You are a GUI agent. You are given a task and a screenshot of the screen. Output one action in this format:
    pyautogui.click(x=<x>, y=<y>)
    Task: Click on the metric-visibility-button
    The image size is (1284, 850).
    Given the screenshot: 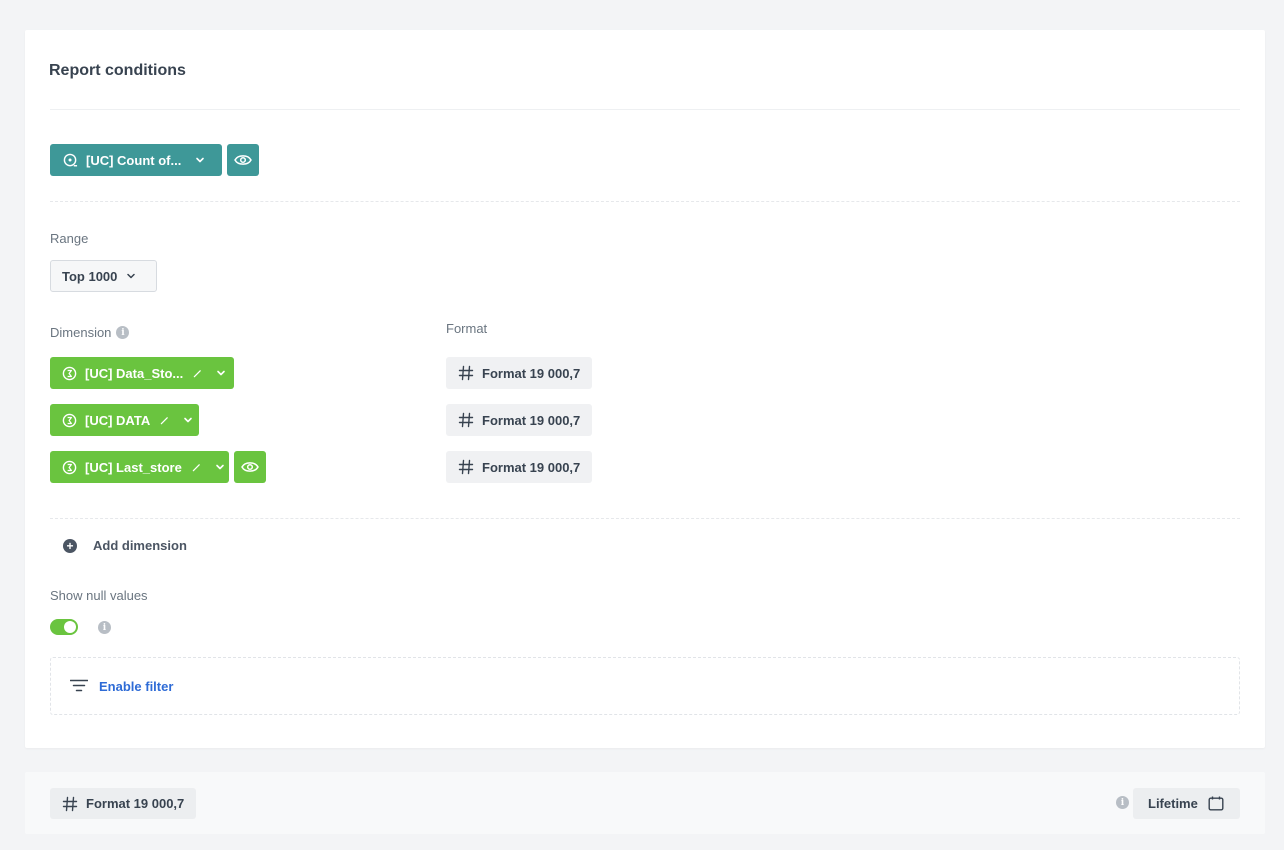 What is the action you would take?
    pyautogui.click(x=243, y=160)
    